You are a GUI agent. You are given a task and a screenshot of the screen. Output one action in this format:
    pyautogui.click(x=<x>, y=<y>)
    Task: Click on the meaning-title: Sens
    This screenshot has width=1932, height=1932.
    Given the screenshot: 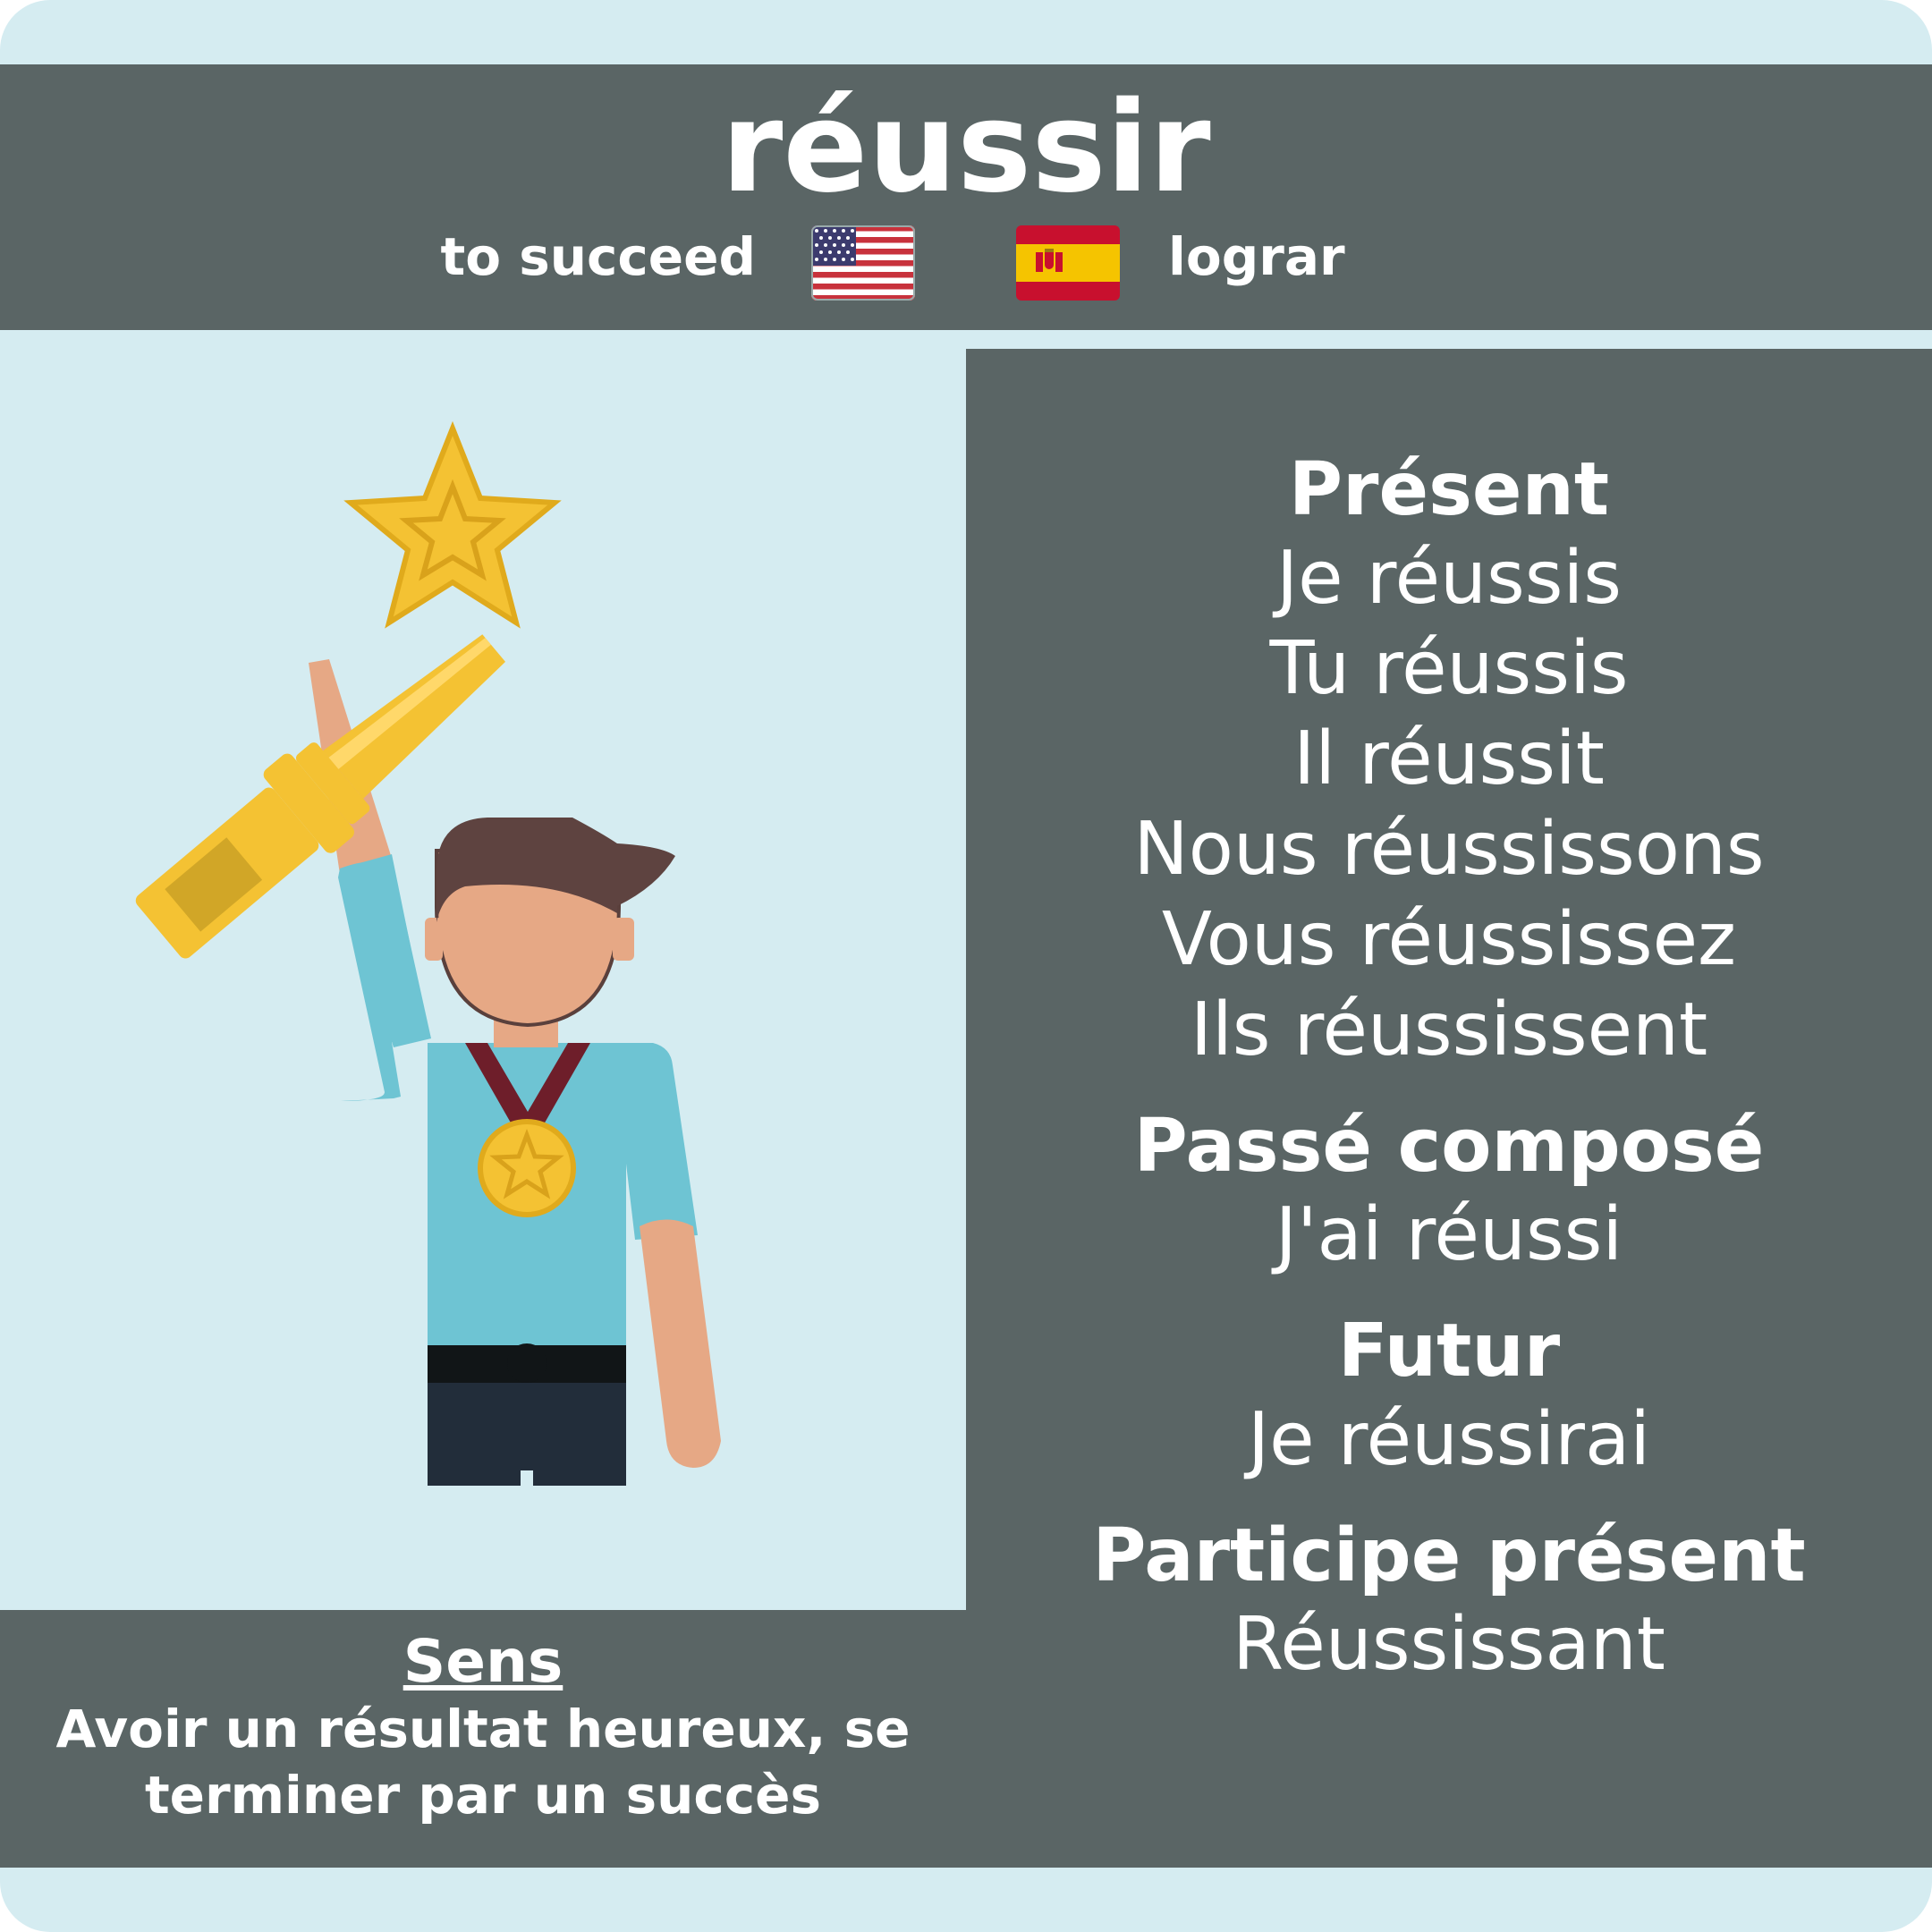 What is the action you would take?
    pyautogui.click(x=483, y=1661)
    